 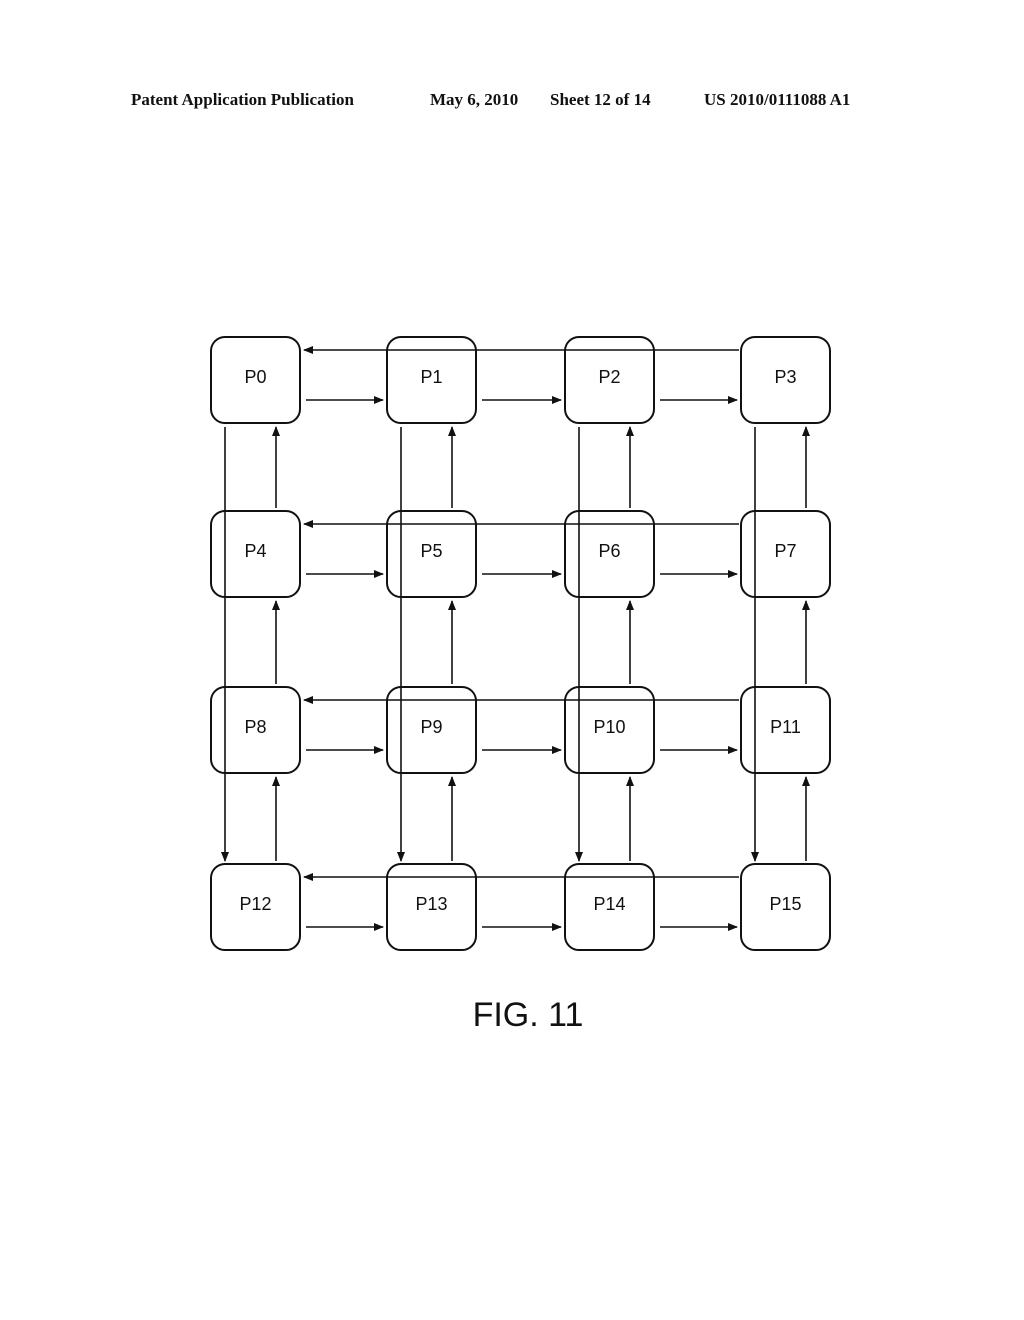 What do you see at coordinates (431, 551) in the screenshot?
I see `node-label: P5` at bounding box center [431, 551].